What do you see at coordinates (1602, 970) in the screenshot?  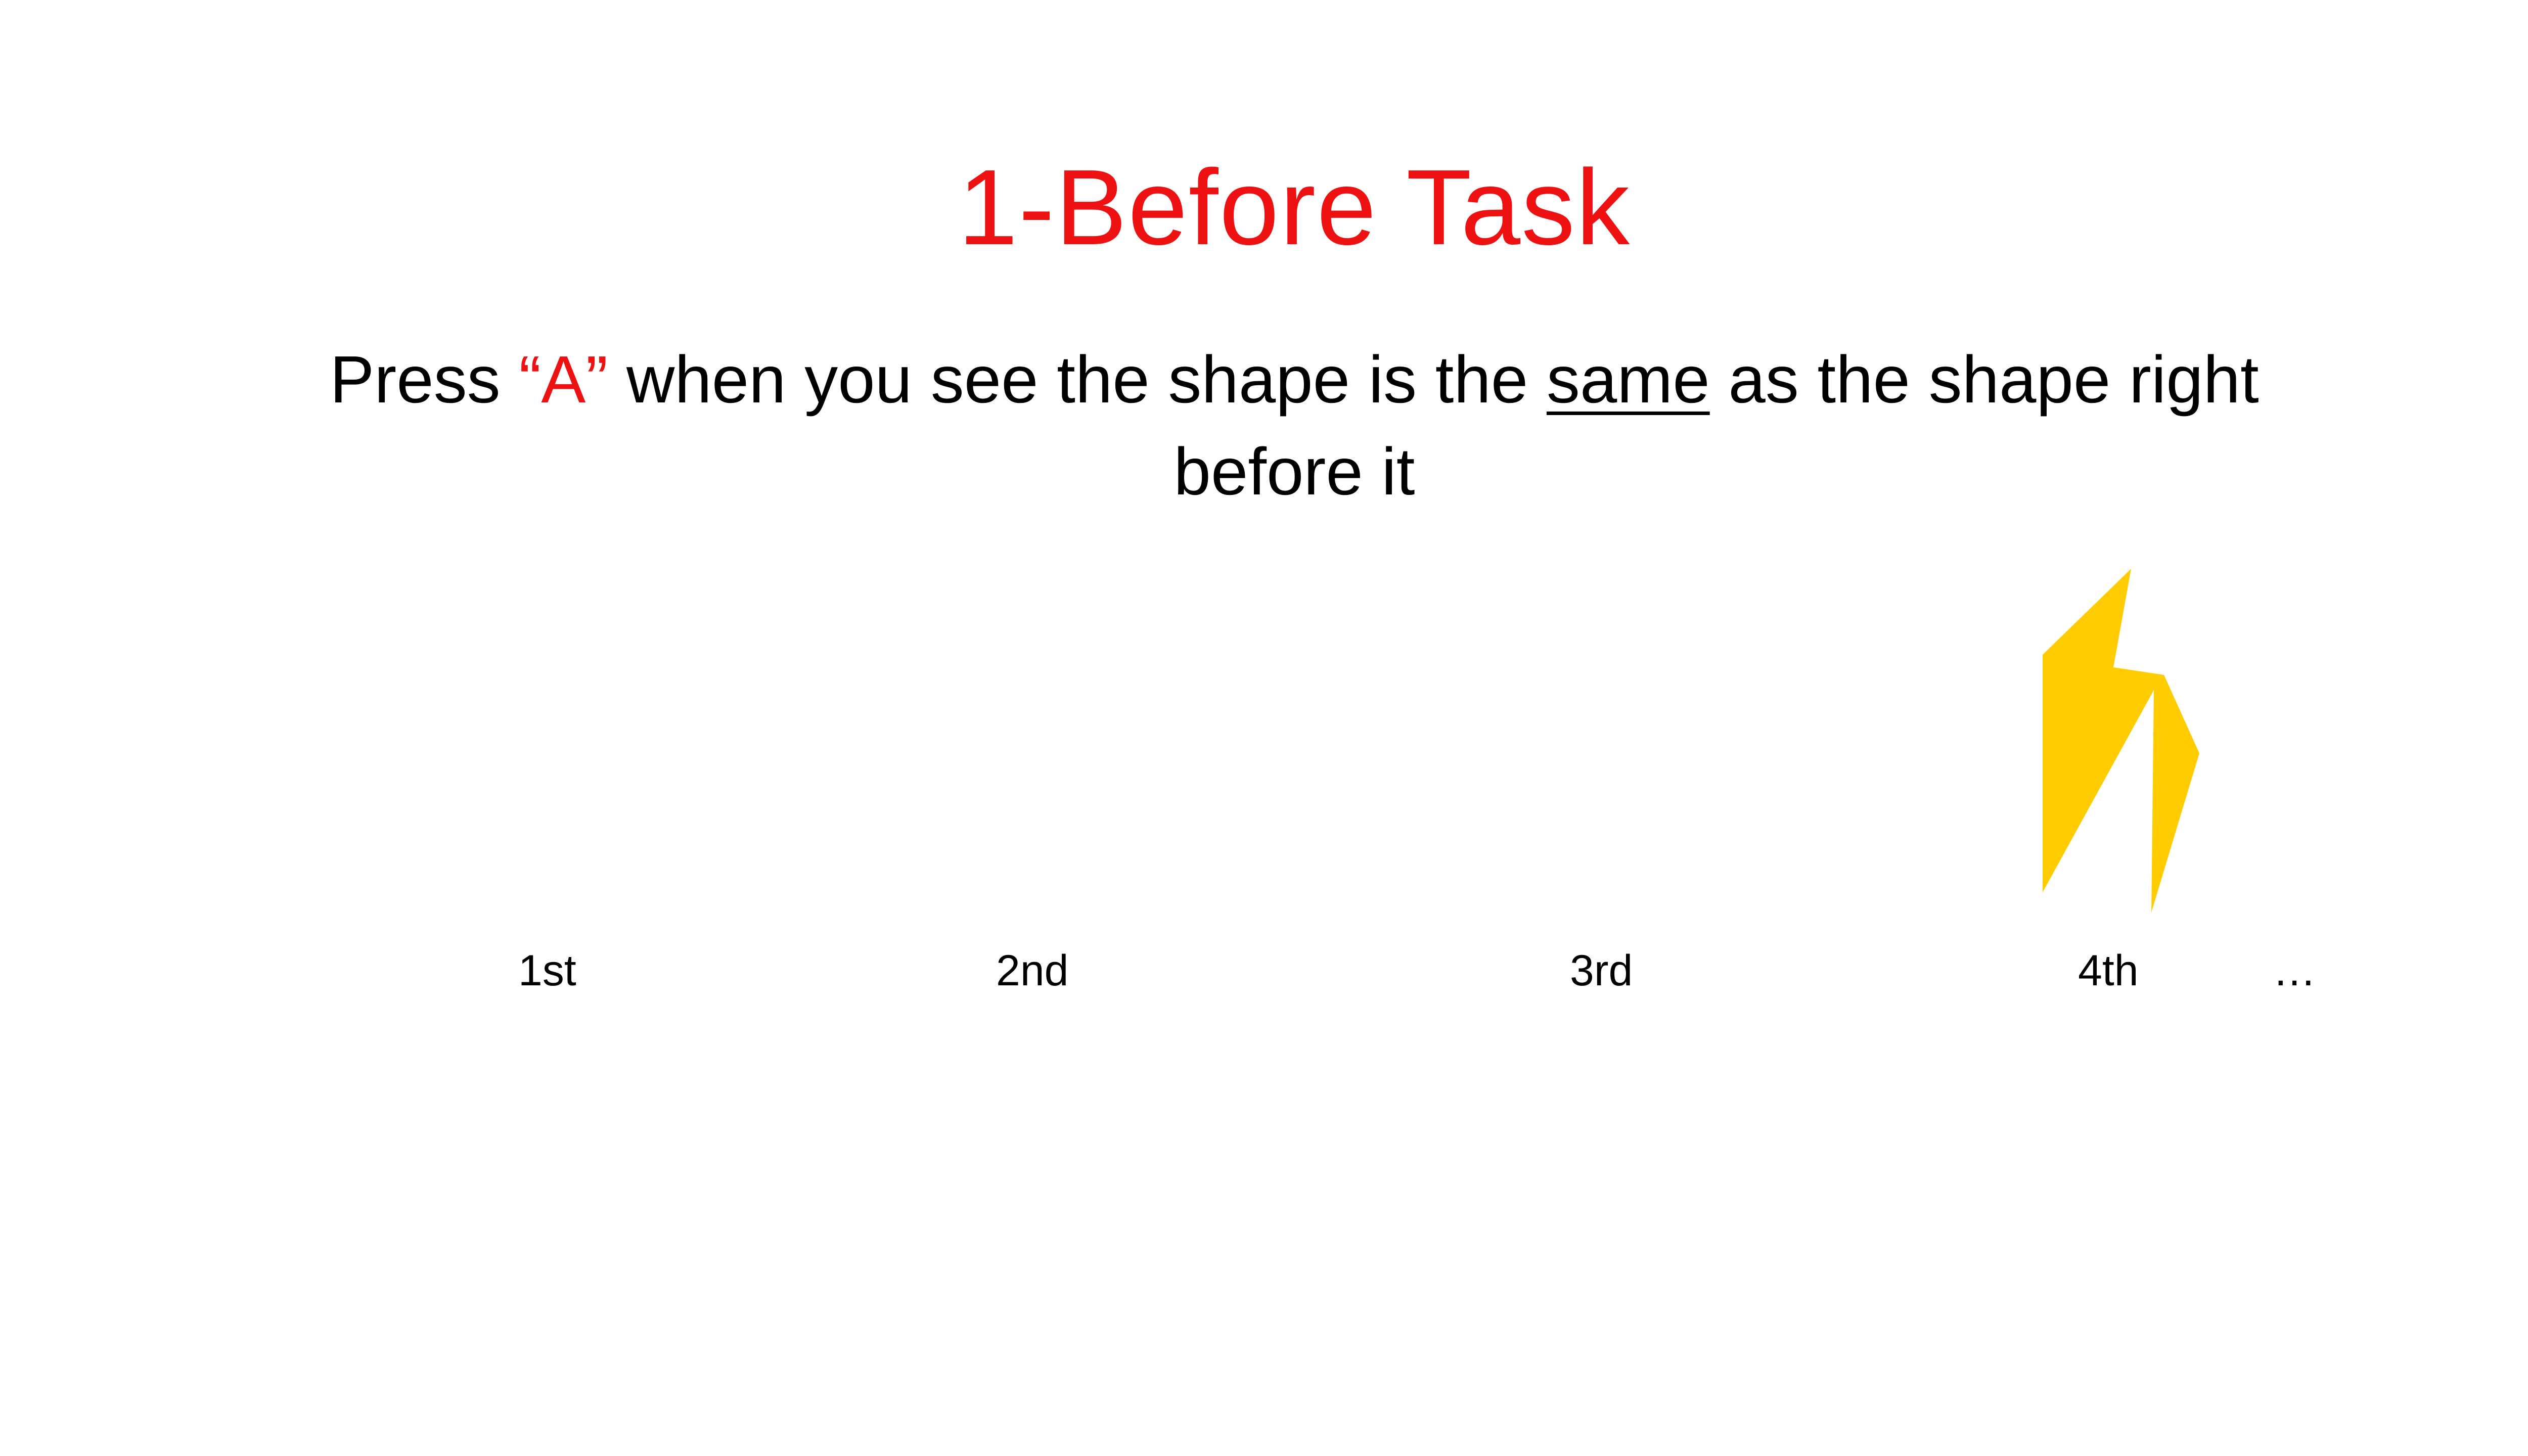 I see `sequence-label-3rd: 3rd` at bounding box center [1602, 970].